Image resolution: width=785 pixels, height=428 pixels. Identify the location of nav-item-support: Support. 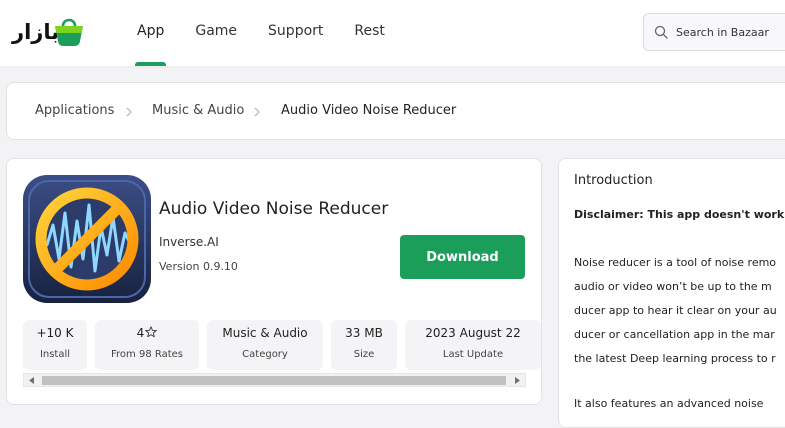
(295, 33).